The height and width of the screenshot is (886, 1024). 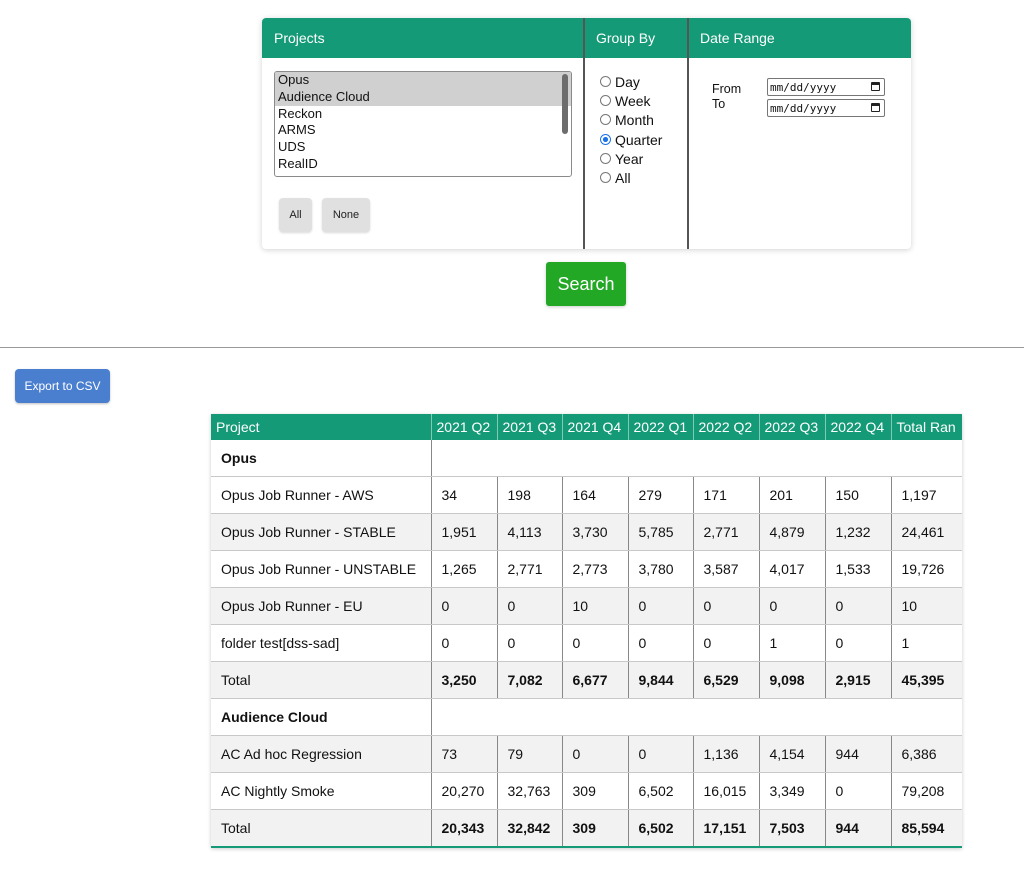 I want to click on group-label: Audience Cloud, so click(x=321, y=717).